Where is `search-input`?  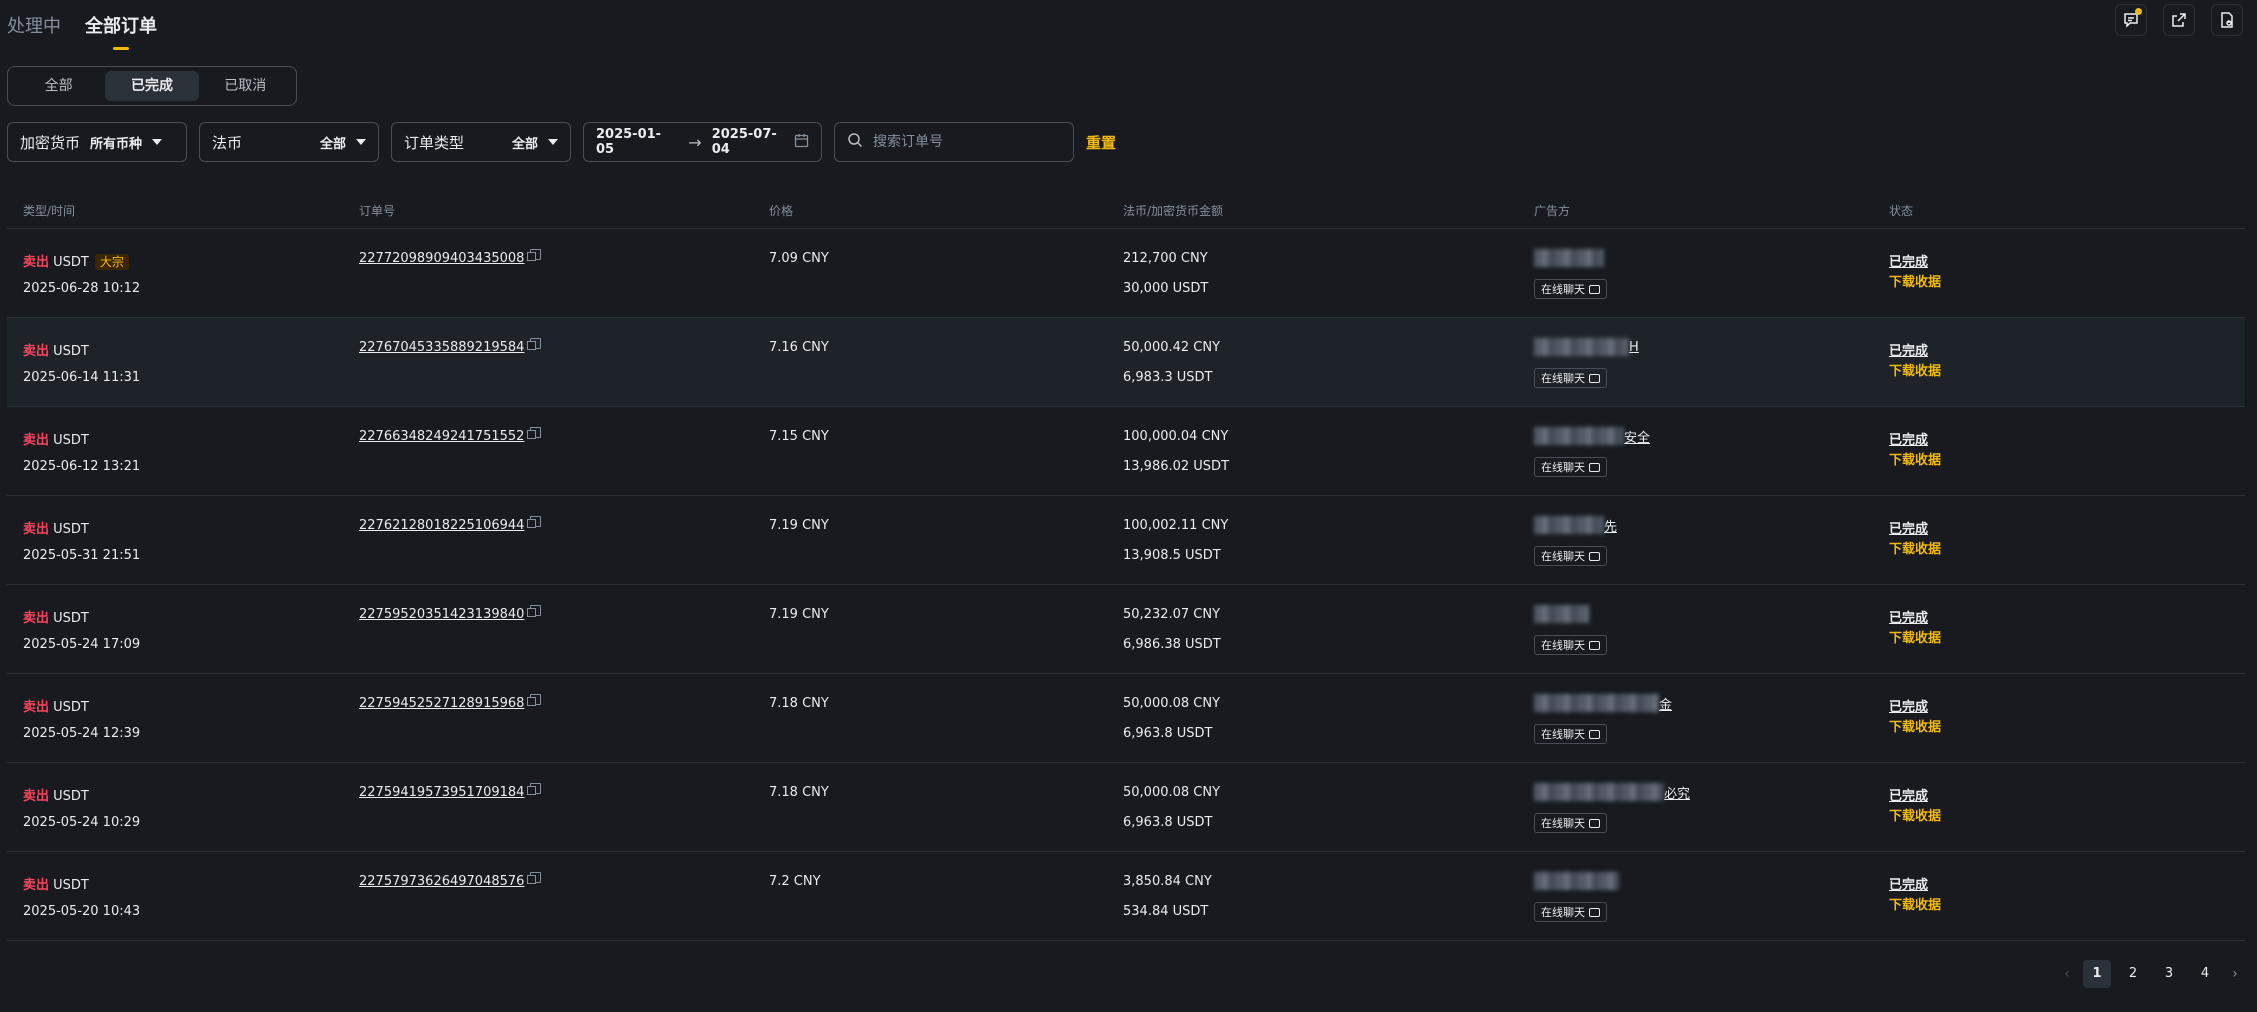
search-input is located at coordinates (963, 142).